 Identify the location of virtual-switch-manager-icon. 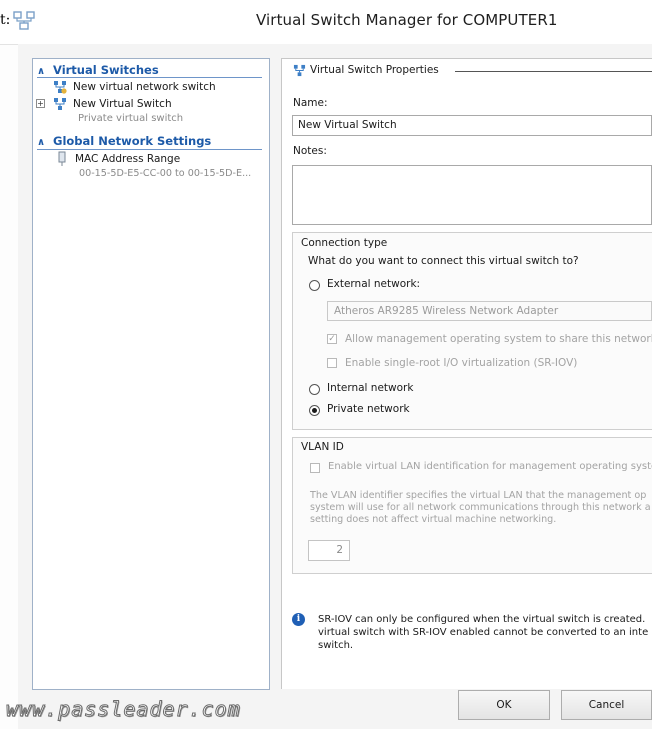
(24, 20).